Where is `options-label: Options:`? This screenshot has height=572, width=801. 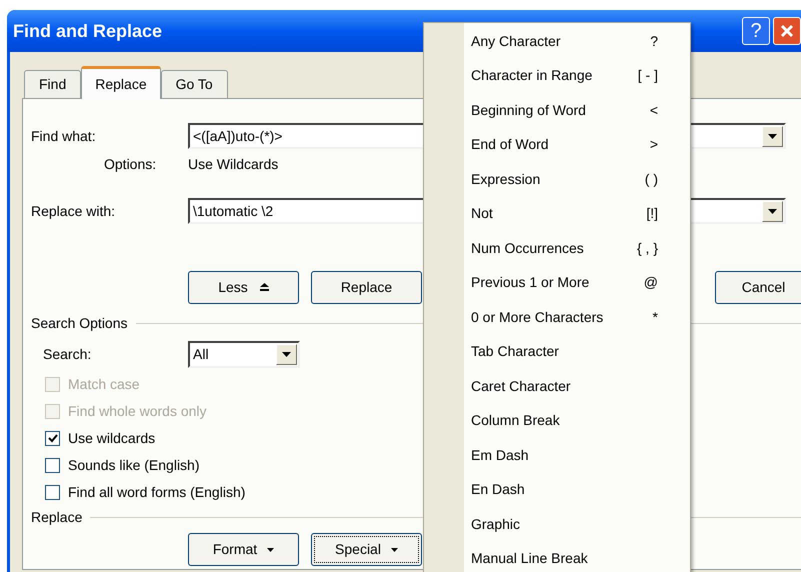 options-label: Options: is located at coordinates (130, 164).